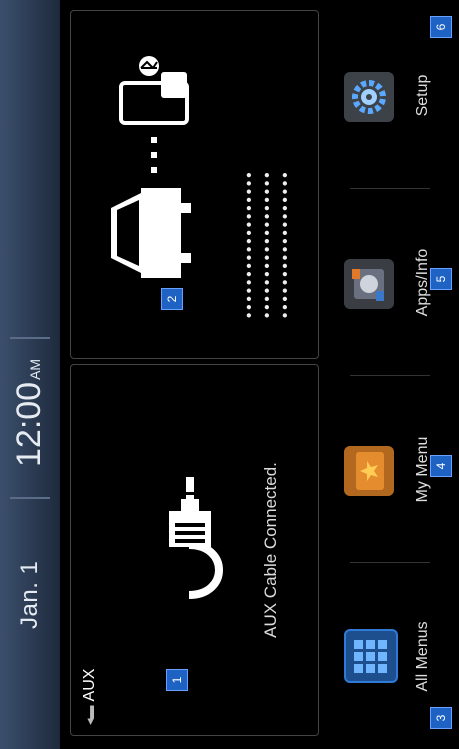 The height and width of the screenshot is (749, 459). What do you see at coordinates (151, 167) in the screenshot?
I see `car-phone-connection-icon` at bounding box center [151, 167].